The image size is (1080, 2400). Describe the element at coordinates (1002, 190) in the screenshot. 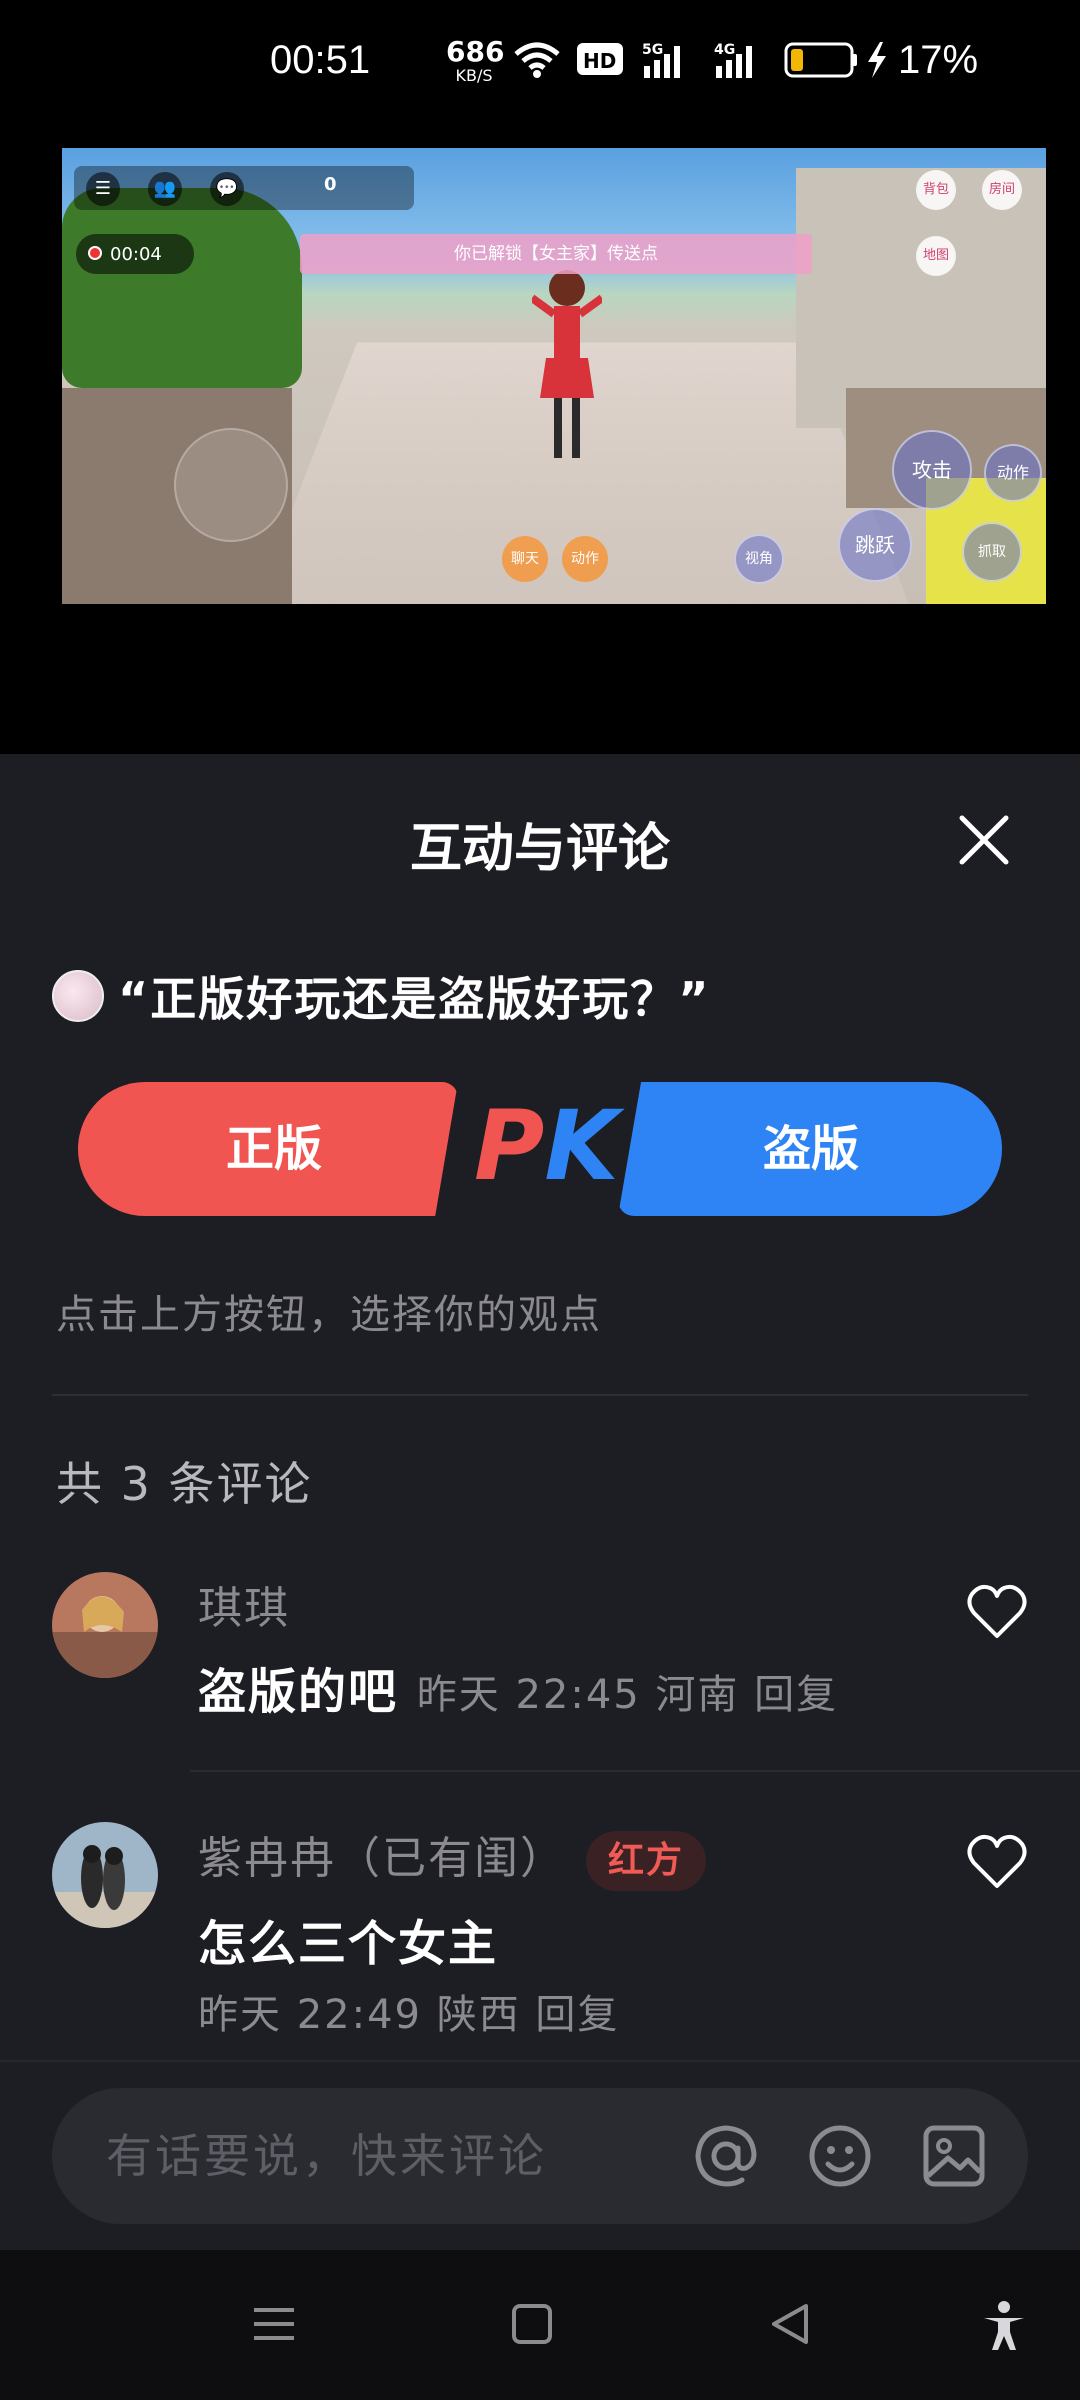

I see `room-button: 房间` at that location.